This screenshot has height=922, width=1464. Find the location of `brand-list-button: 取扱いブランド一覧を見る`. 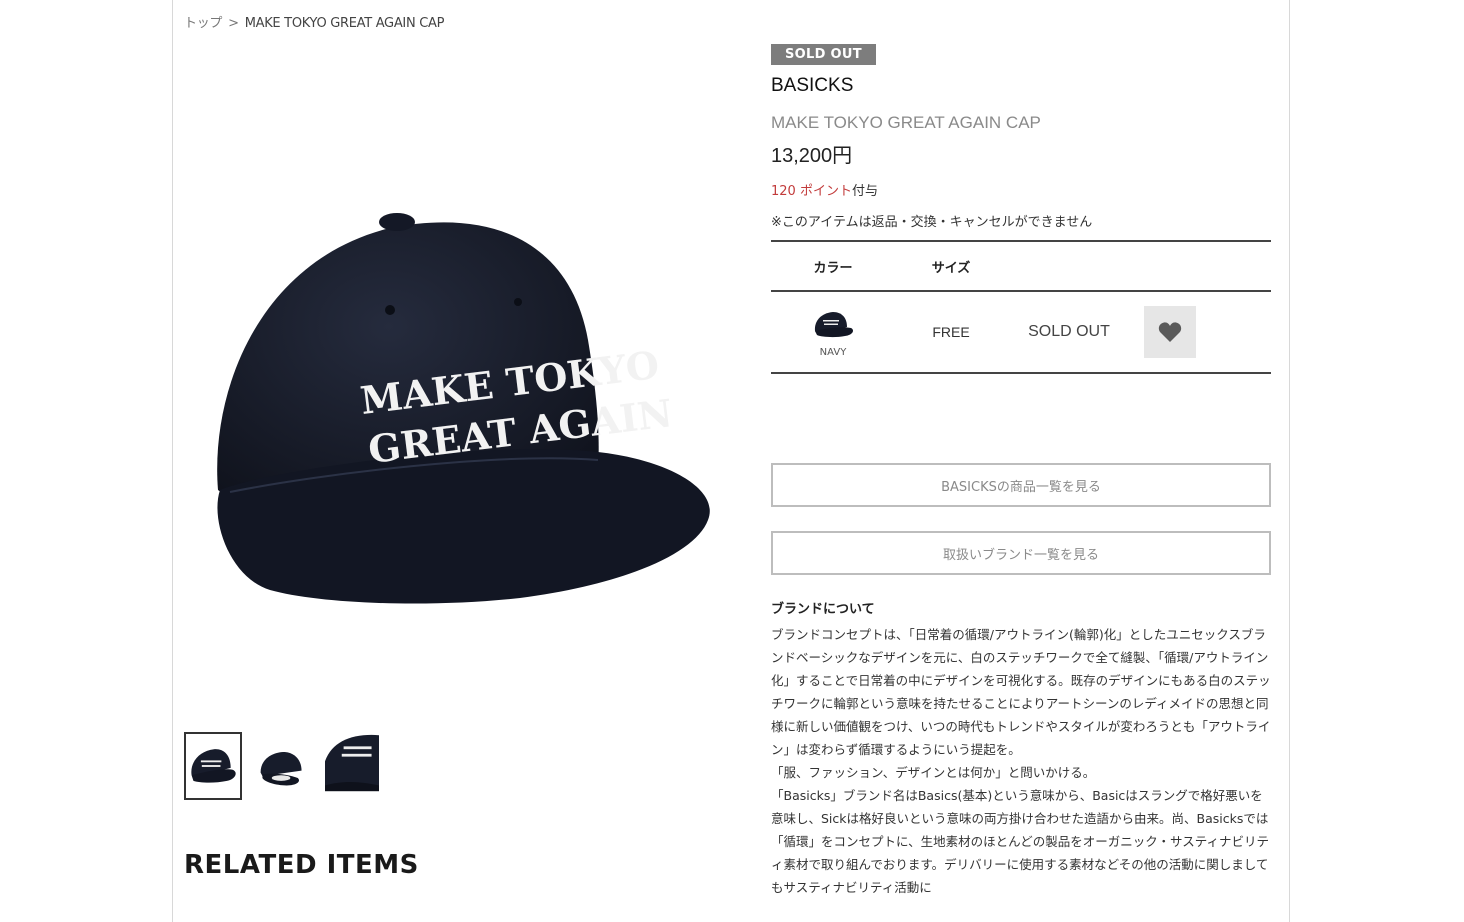

brand-list-button: 取扱いブランド一覧を見る is located at coordinates (1021, 553).